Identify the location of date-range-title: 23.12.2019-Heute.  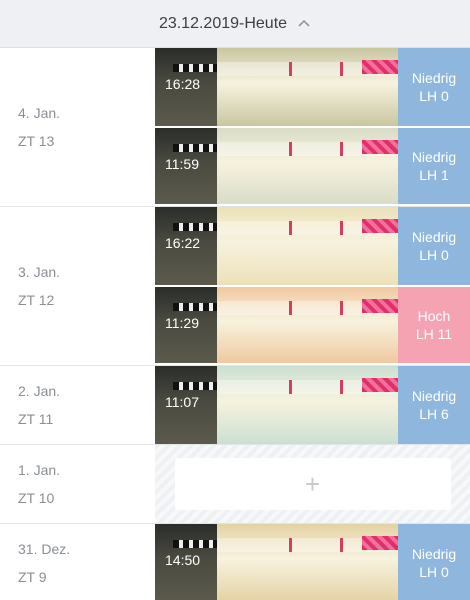
(223, 23).